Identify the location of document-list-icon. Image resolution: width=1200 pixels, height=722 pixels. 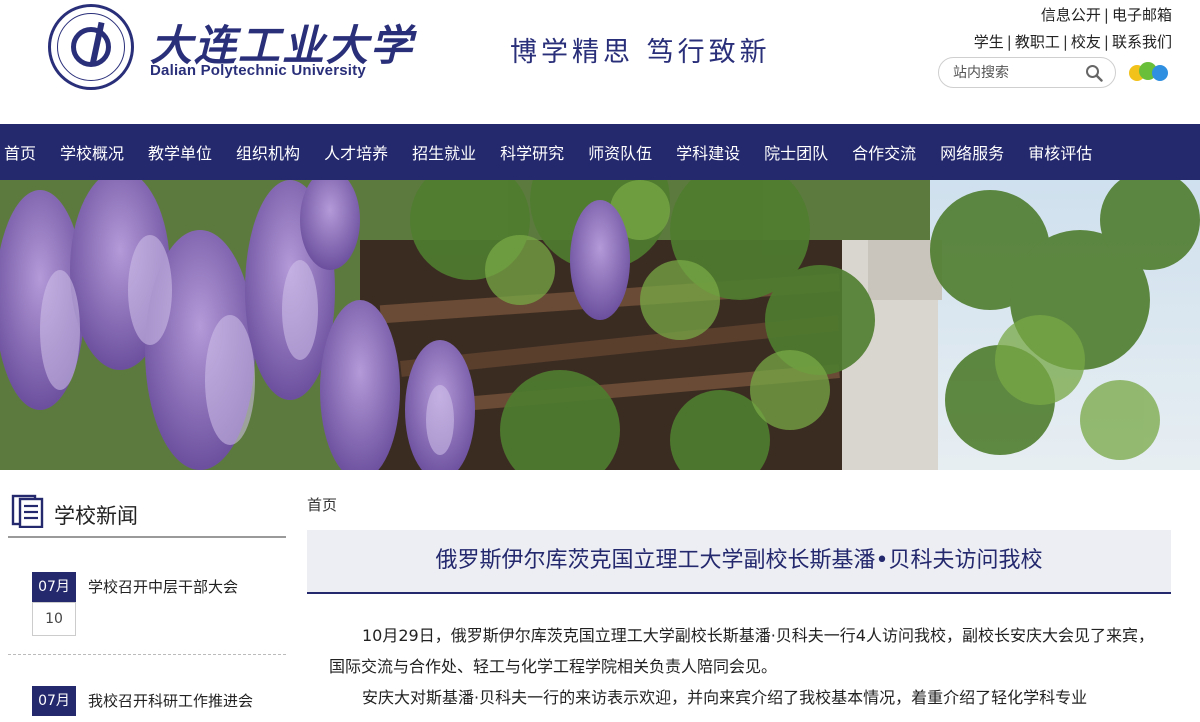
(27, 511).